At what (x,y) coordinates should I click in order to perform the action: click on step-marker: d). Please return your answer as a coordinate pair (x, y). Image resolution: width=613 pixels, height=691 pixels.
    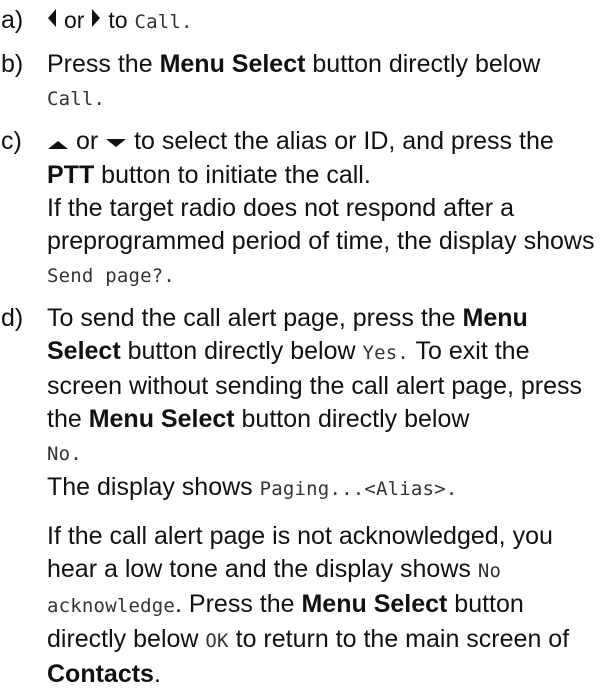
    Looking at the image, I should click on (12, 317).